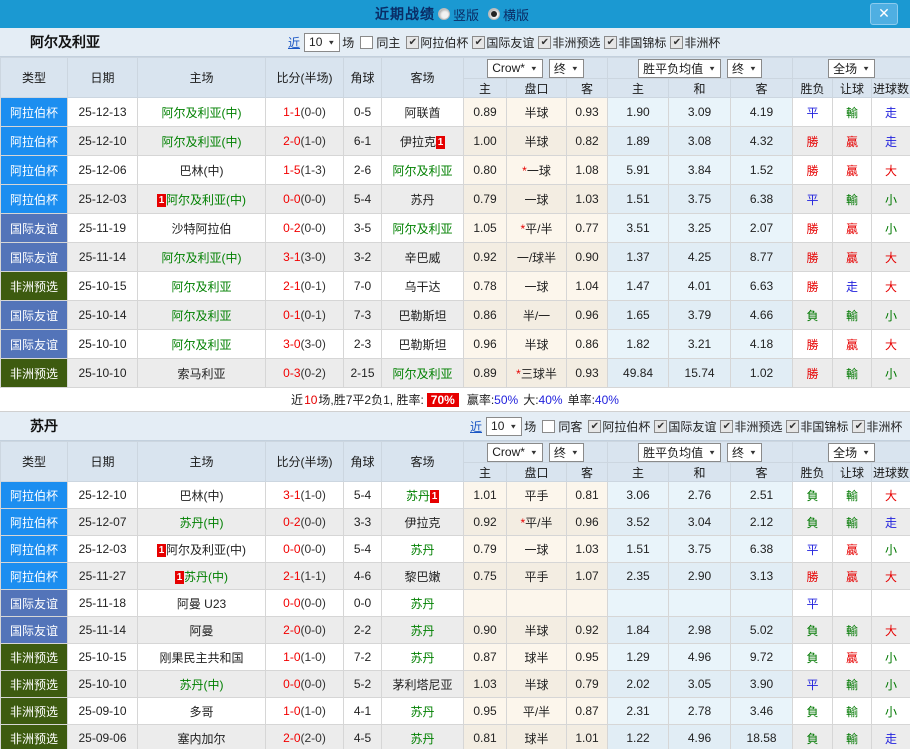 The image size is (910, 749). Describe the element at coordinates (700, 495) in the screenshot. I see `avg-draw-odds: 2.76` at that location.